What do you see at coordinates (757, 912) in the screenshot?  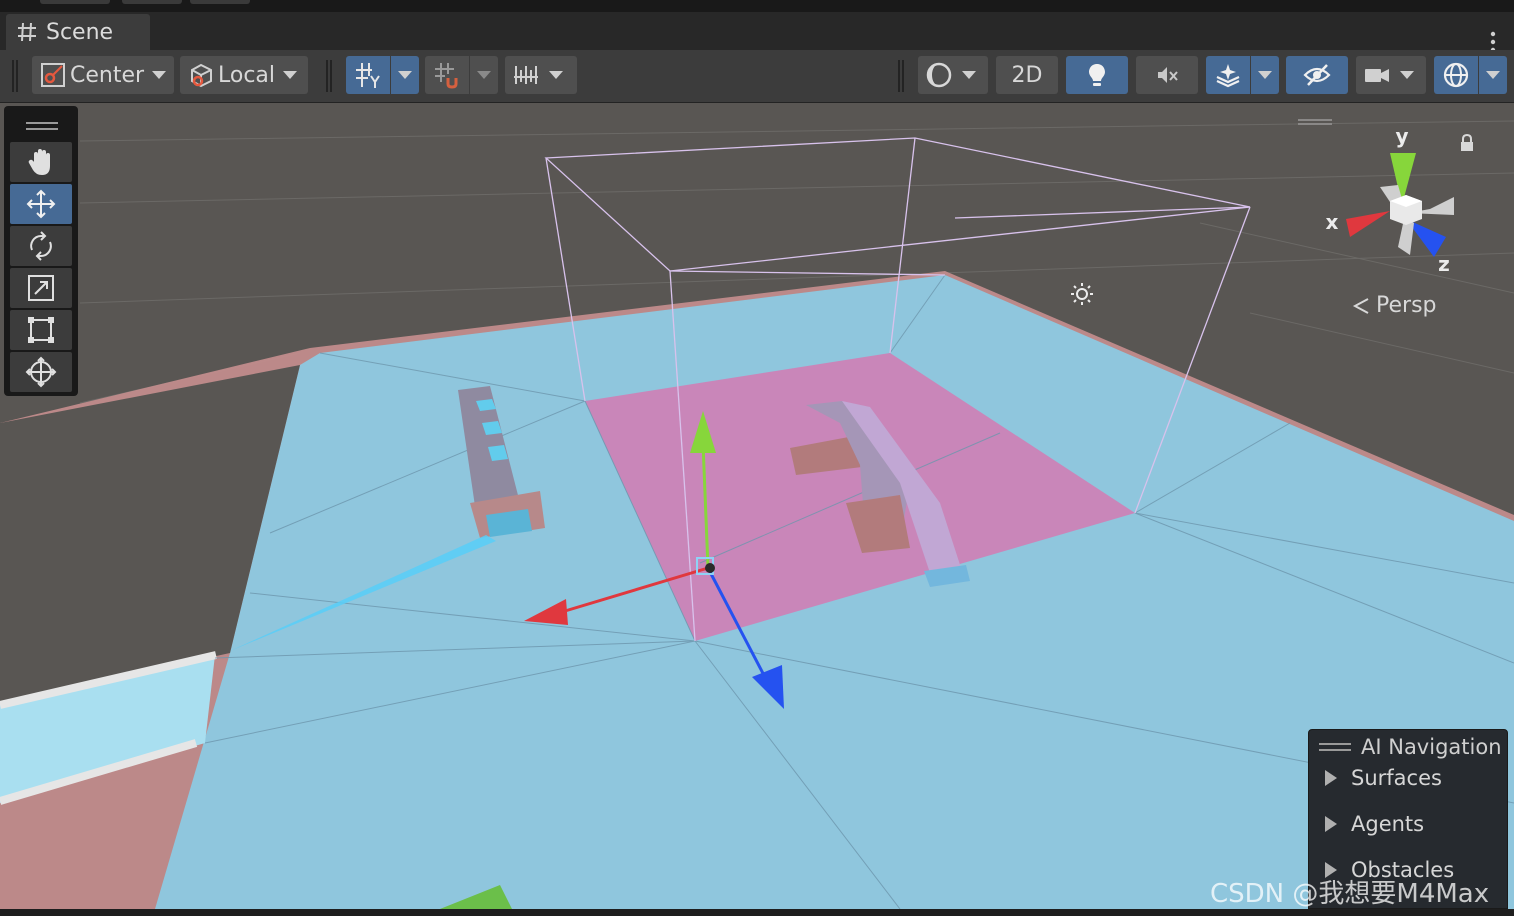 I see `editor-bottom-strip` at bounding box center [757, 912].